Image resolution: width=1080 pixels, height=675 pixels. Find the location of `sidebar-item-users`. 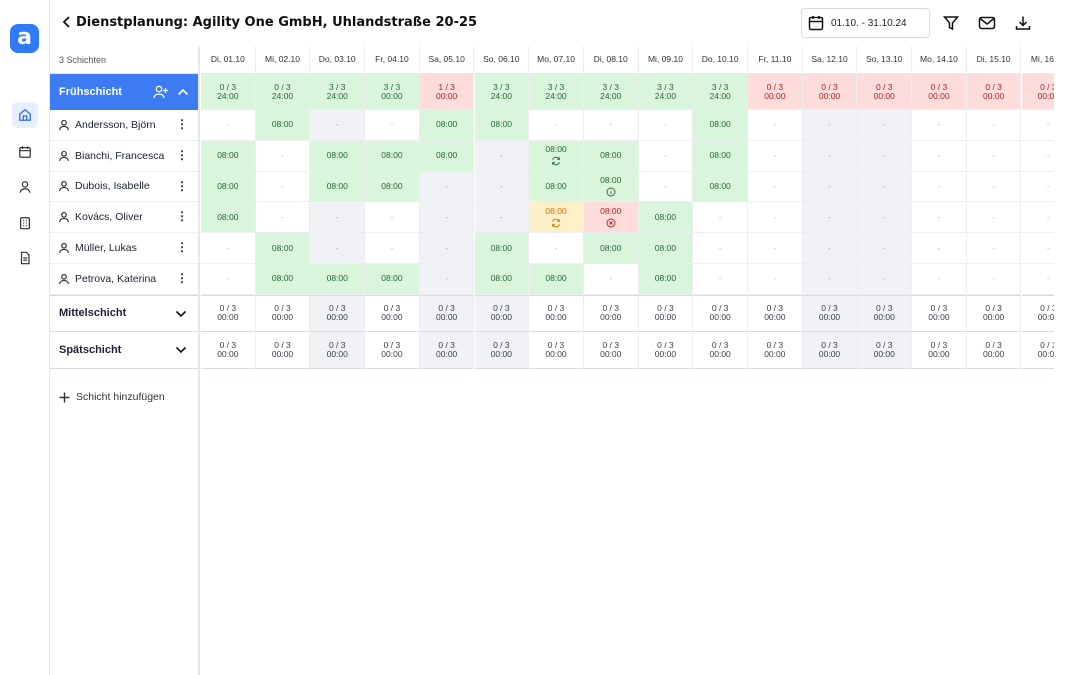

sidebar-item-users is located at coordinates (25, 187).